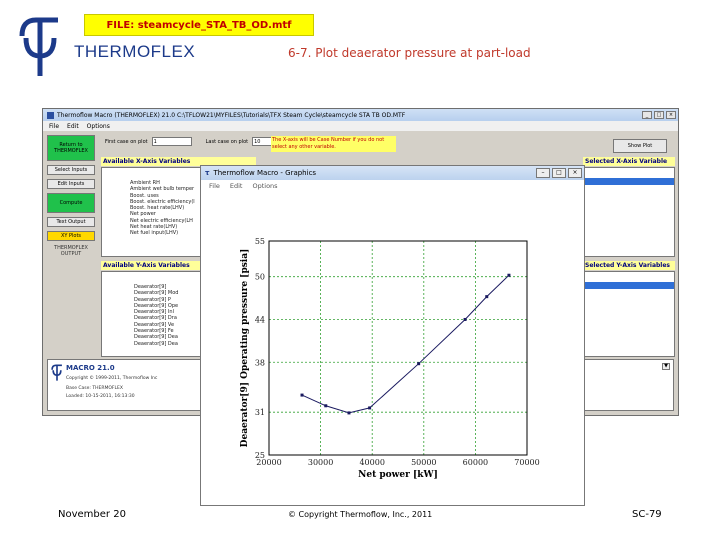 The height and width of the screenshot is (540, 720). I want to click on graphics-menubar: File Edit Options, so click(392, 185).